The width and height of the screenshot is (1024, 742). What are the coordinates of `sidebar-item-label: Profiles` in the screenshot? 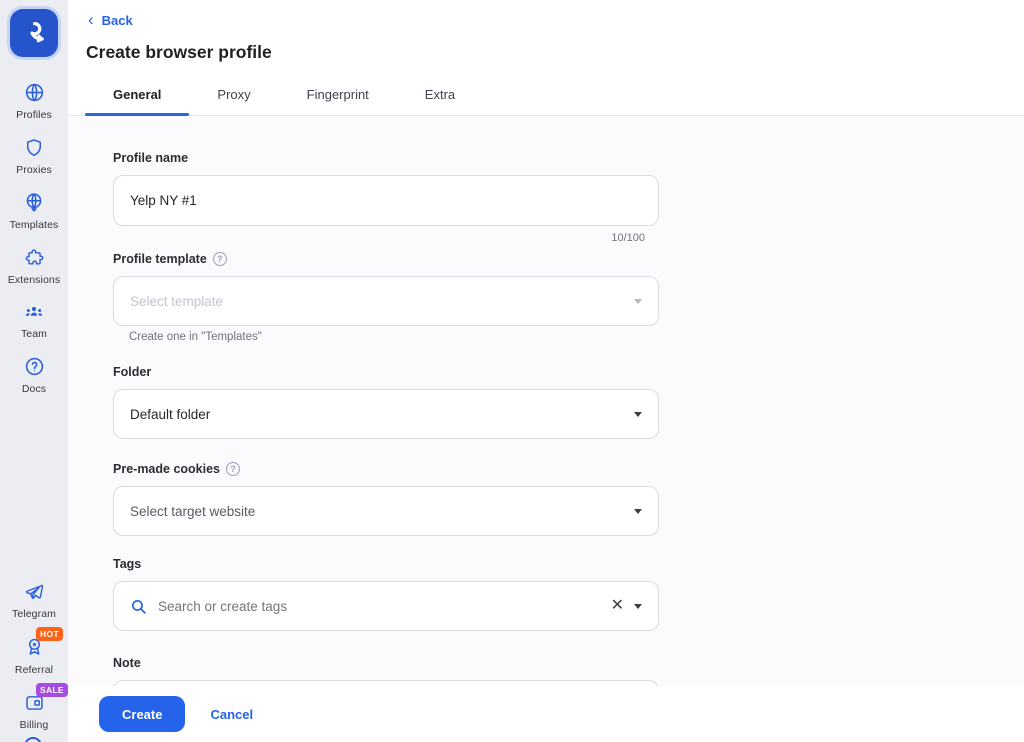 It's located at (34, 115).